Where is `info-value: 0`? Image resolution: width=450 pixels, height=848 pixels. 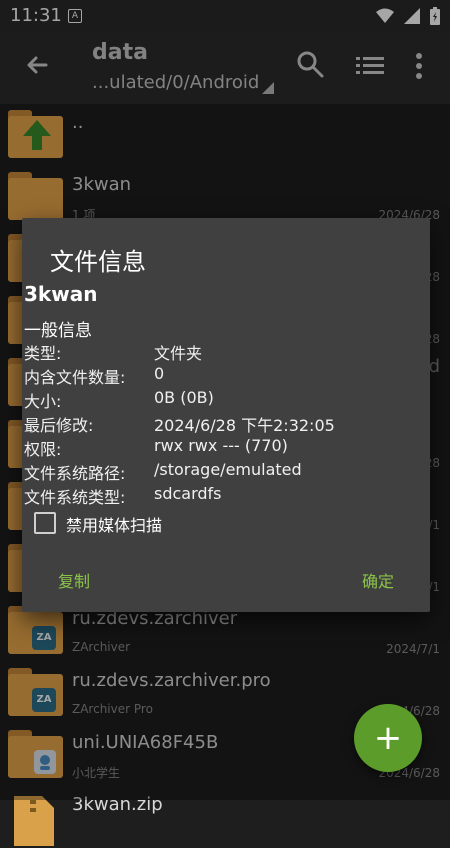
info-value: 0 is located at coordinates (159, 373).